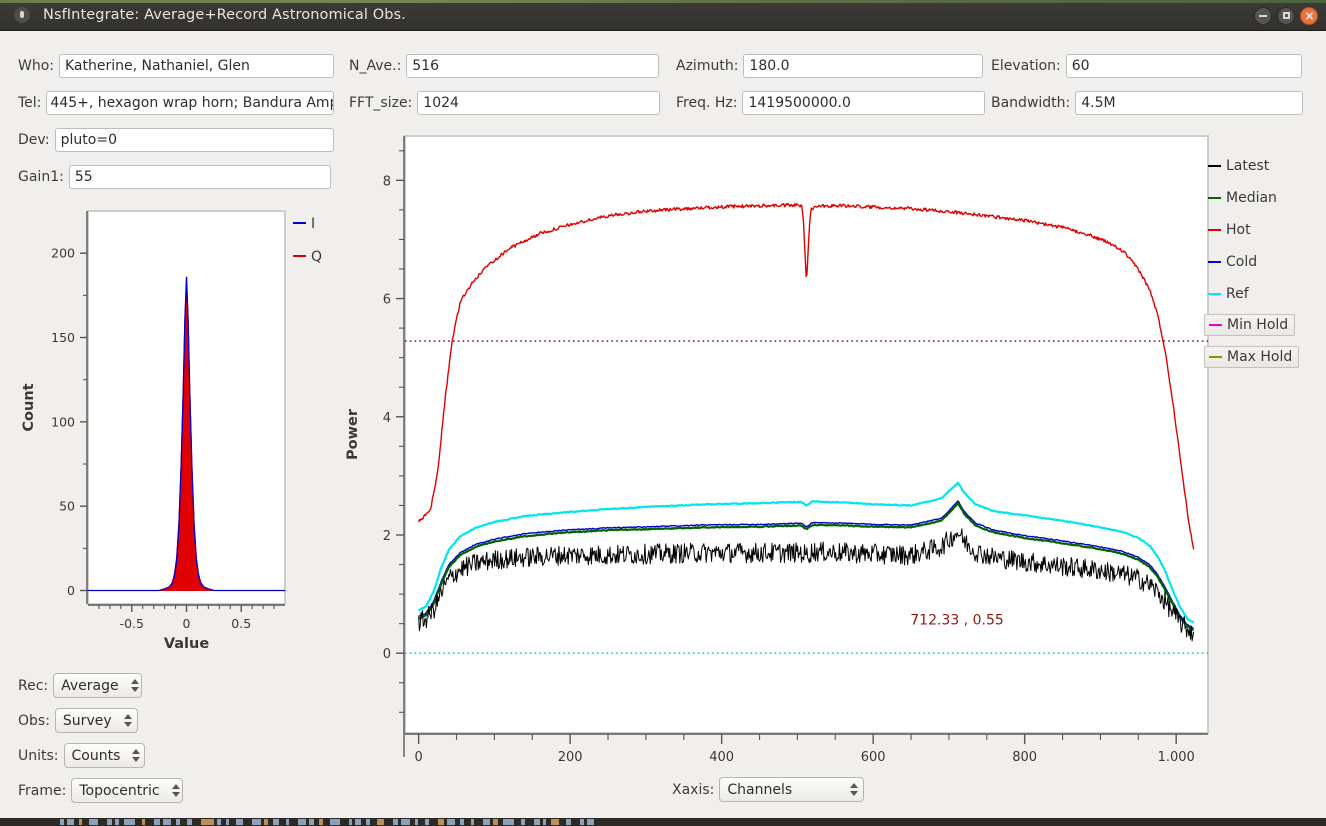  What do you see at coordinates (199, 177) in the screenshot?
I see `gain1-input: 55` at bounding box center [199, 177].